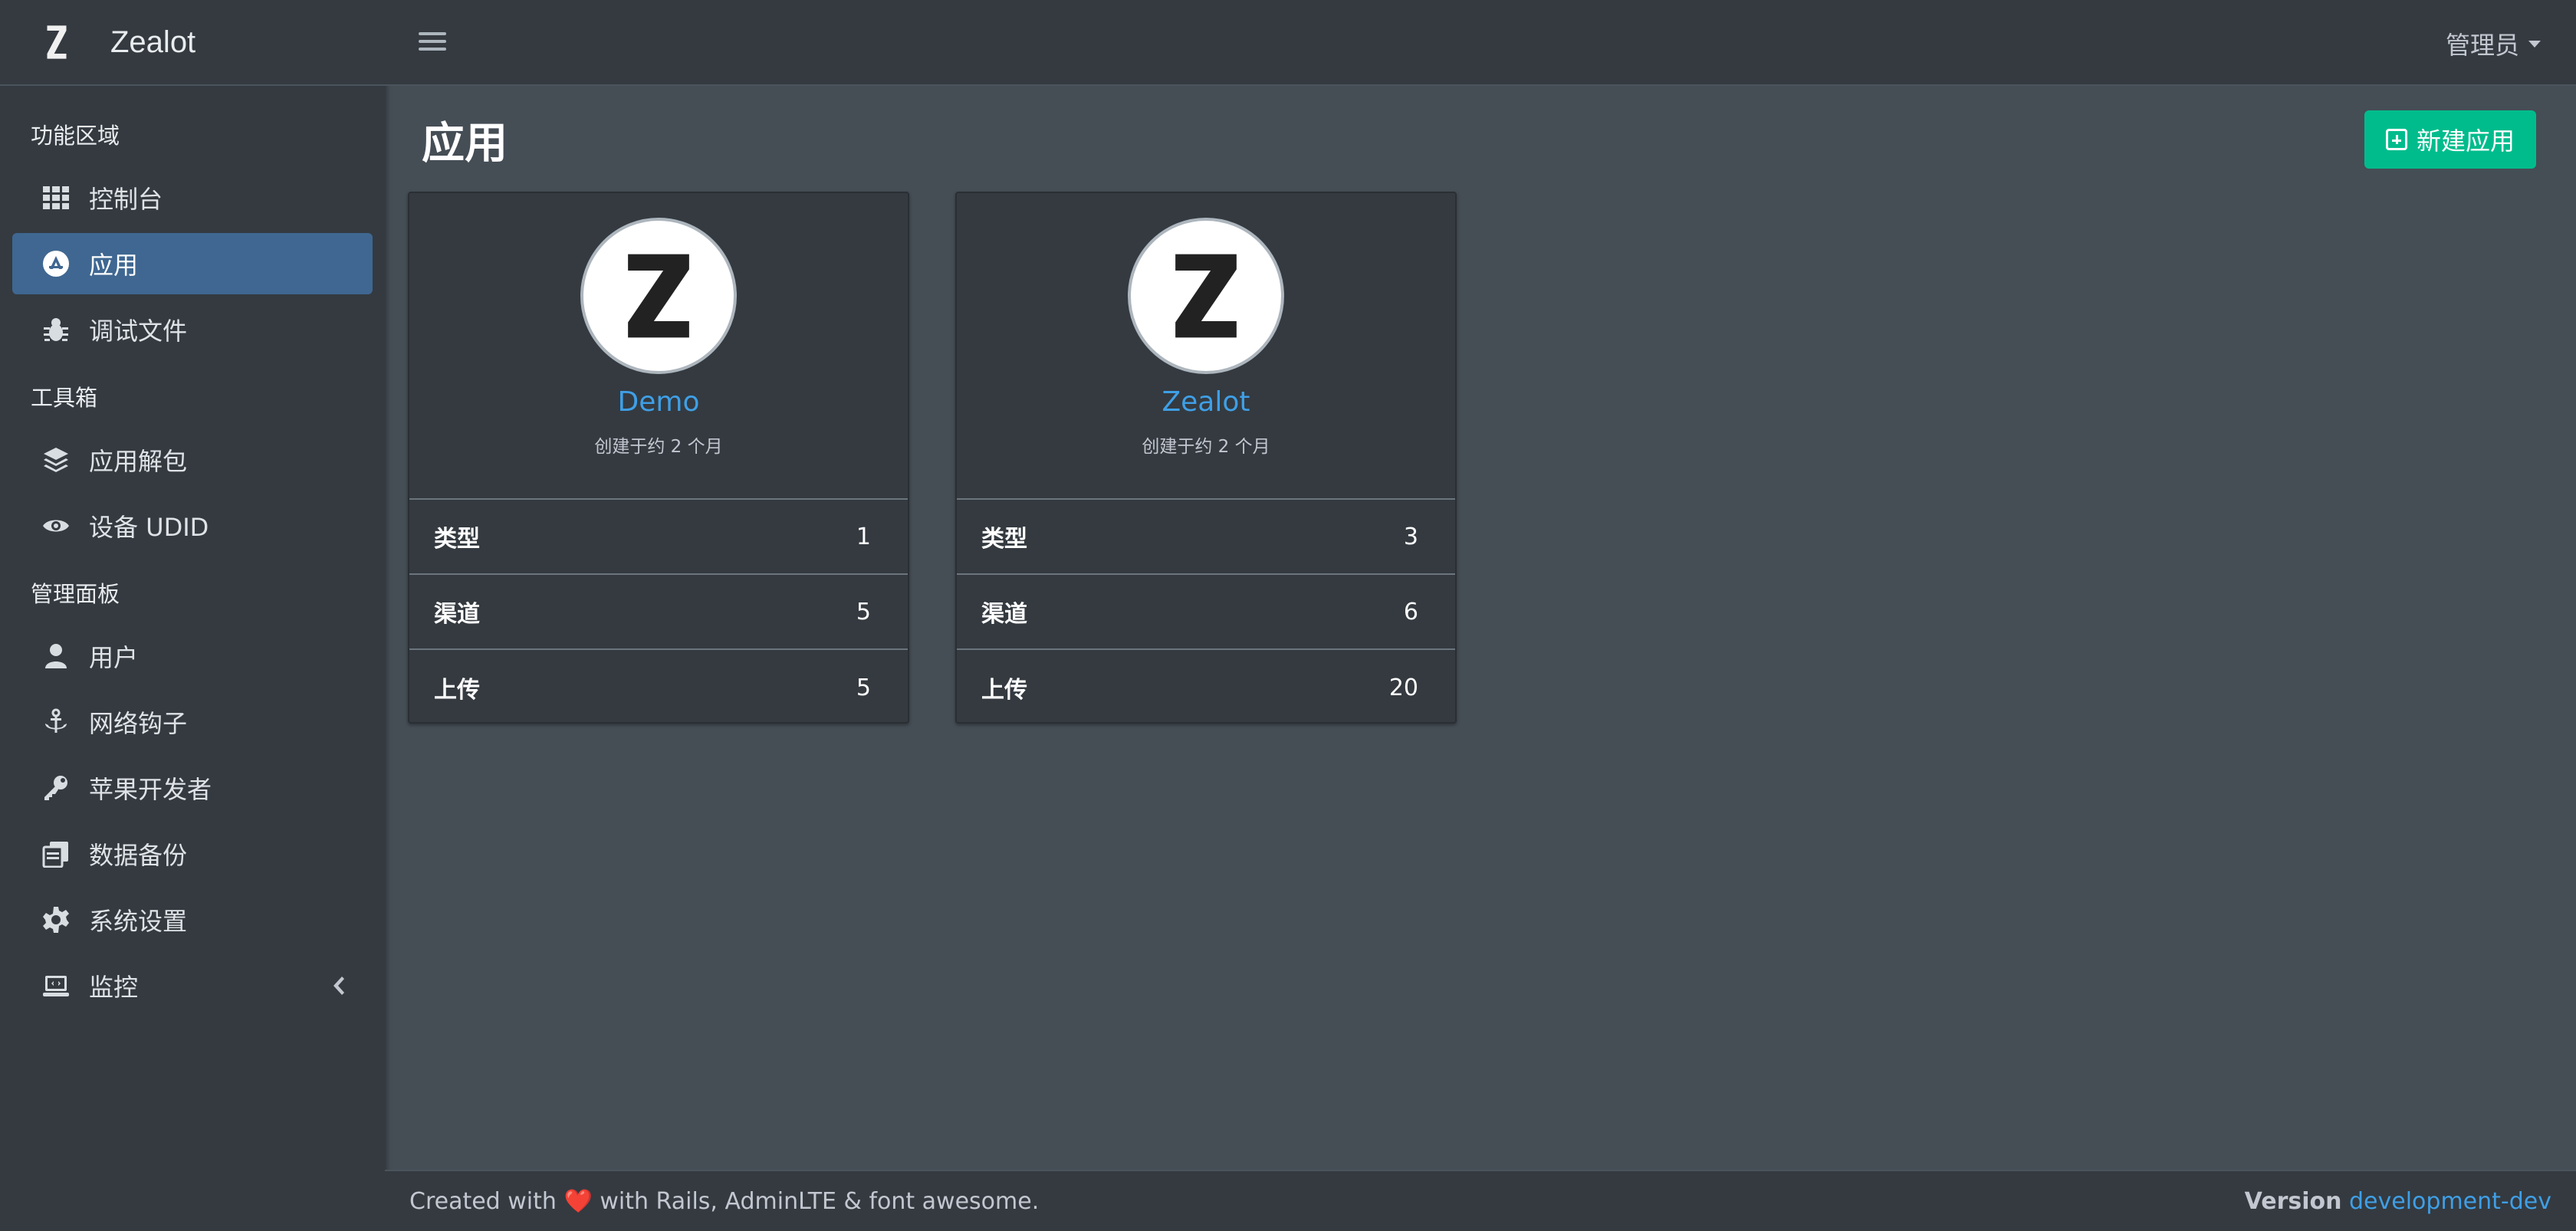 The image size is (2576, 1231). What do you see at coordinates (149, 527) in the screenshot?
I see `sidebar-item-label: 设备 UDID` at bounding box center [149, 527].